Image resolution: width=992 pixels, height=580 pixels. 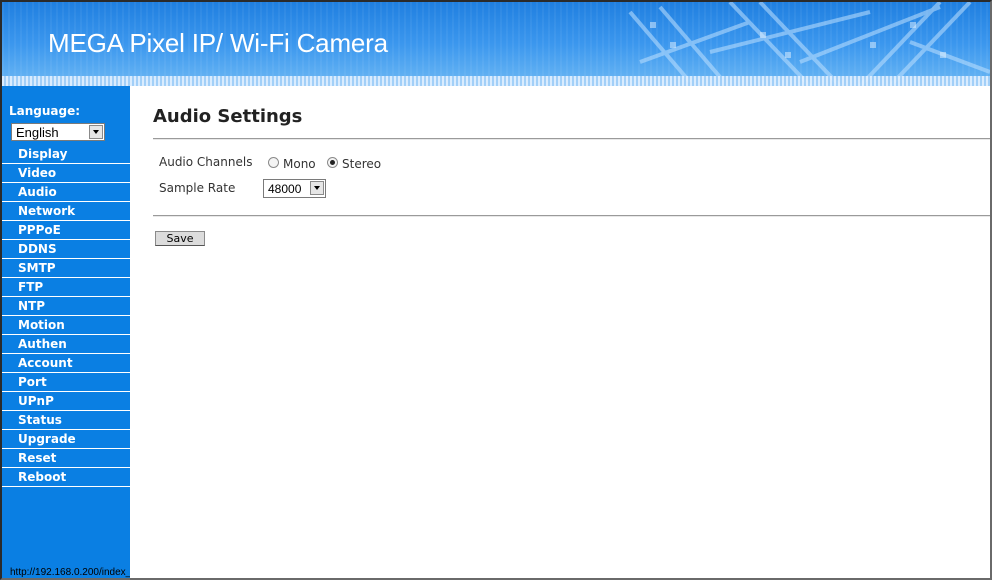 What do you see at coordinates (66, 287) in the screenshot?
I see `sidebar-item-ftp: FTP` at bounding box center [66, 287].